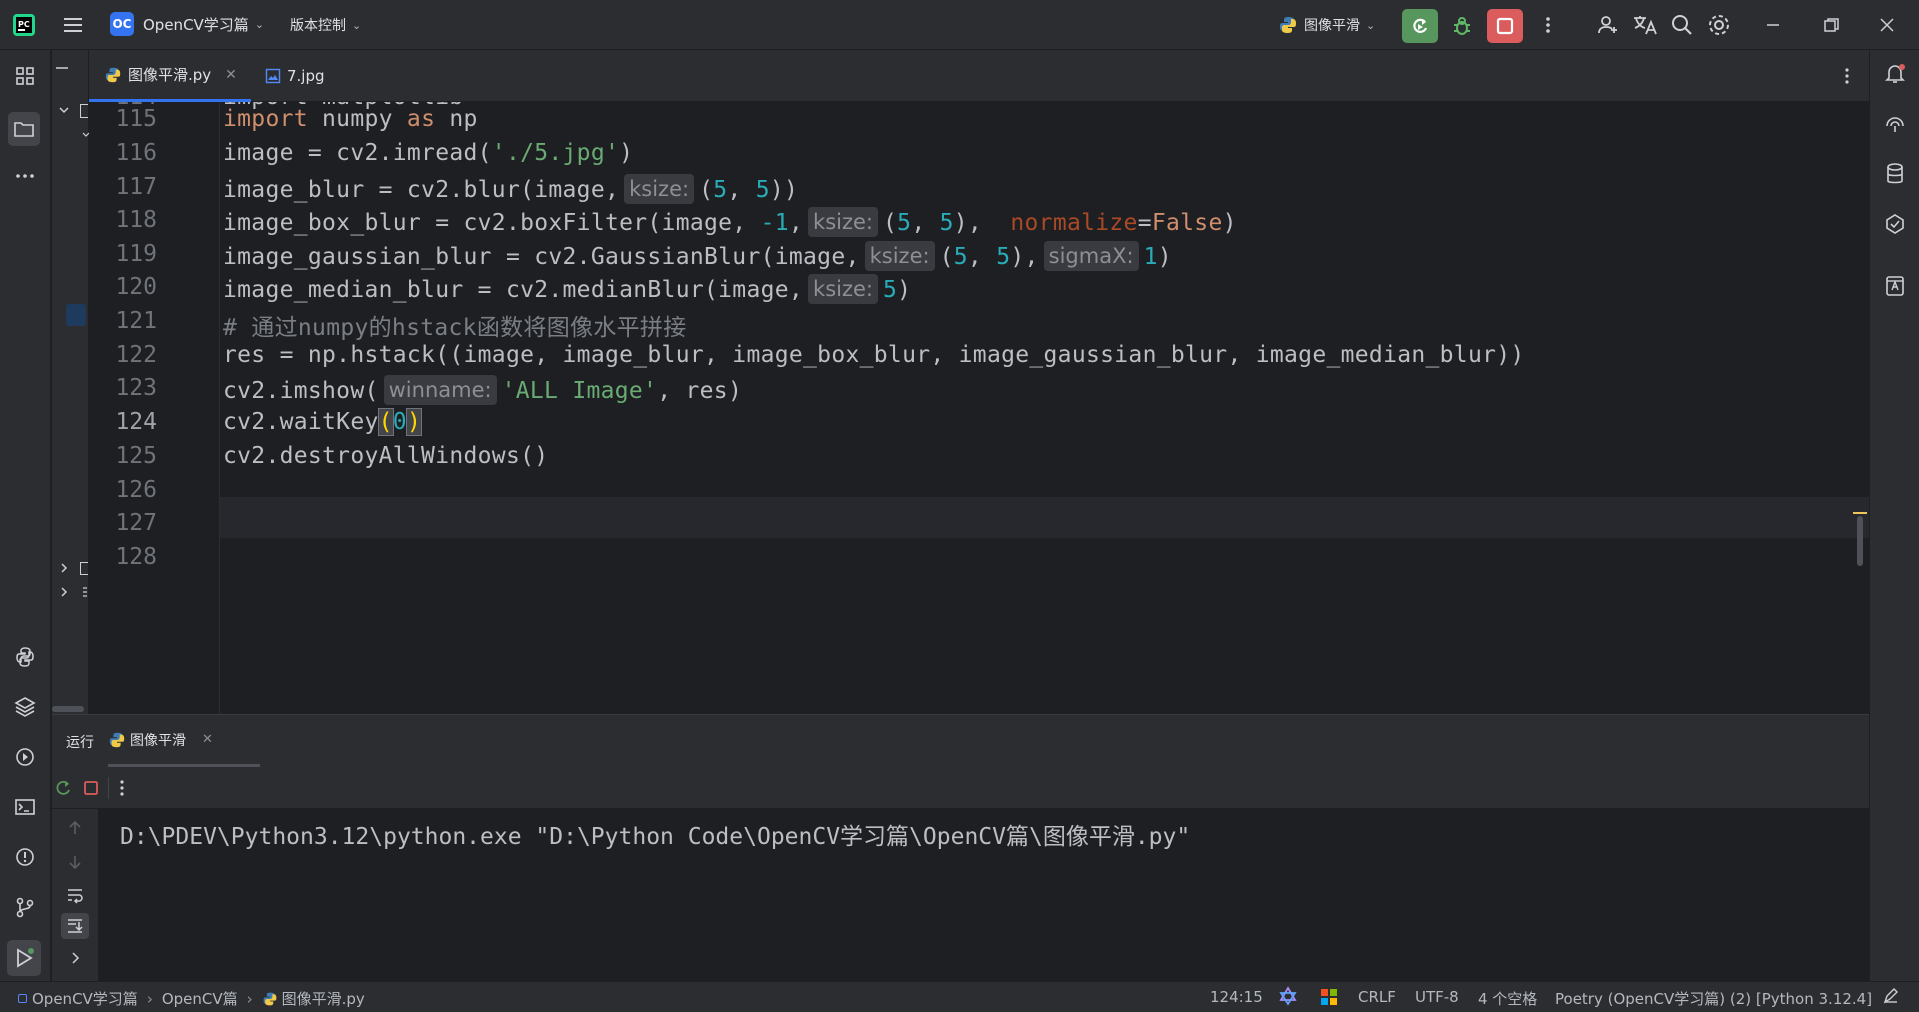 This screenshot has height=1012, width=1919. Describe the element at coordinates (455, 325) in the screenshot. I see `code-line-121: # 通过numpy的hstack函数将图像水平拼接` at that location.